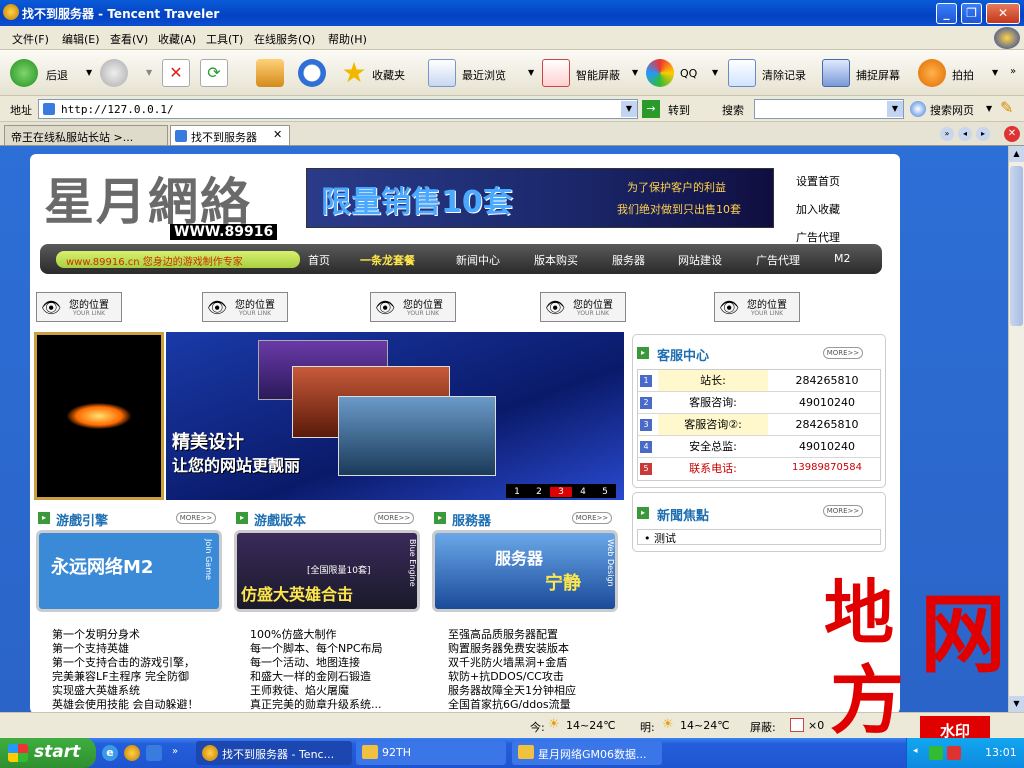 This screenshot has width=1024, height=768. What do you see at coordinates (110, 753) in the screenshot?
I see `ie-quicklaunch-icon: e` at bounding box center [110, 753].